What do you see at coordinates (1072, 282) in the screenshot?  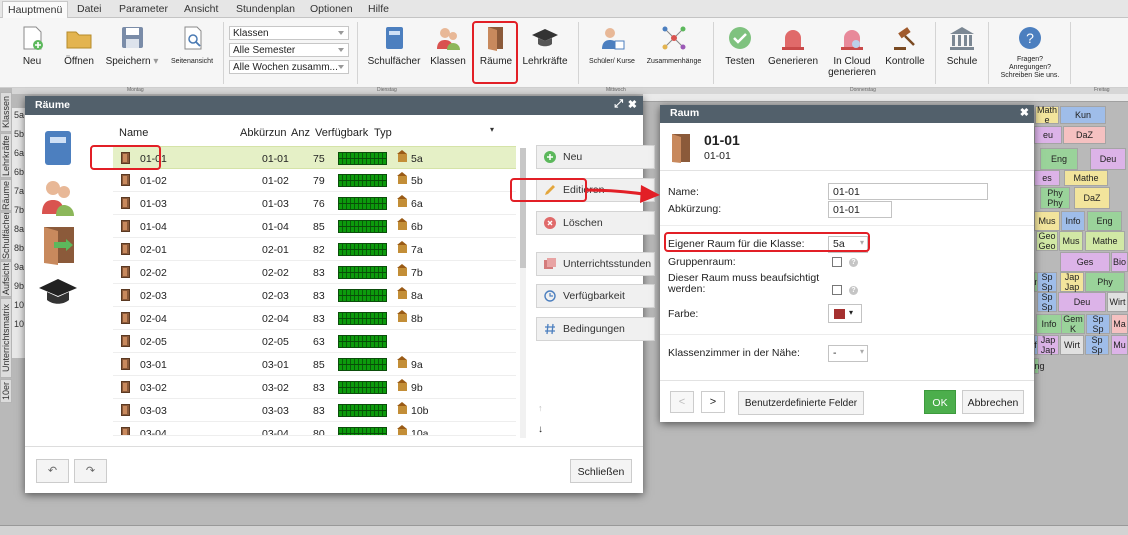 I see `lesson-cell: Jap Jap` at bounding box center [1072, 282].